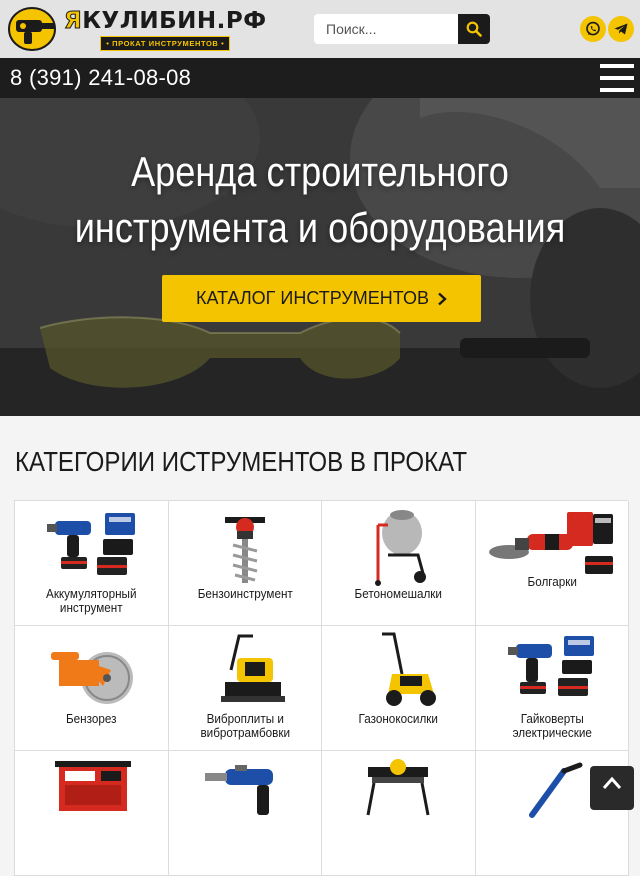  I want to click on category-card: Аккумуляторный инструмент, so click(92, 563).